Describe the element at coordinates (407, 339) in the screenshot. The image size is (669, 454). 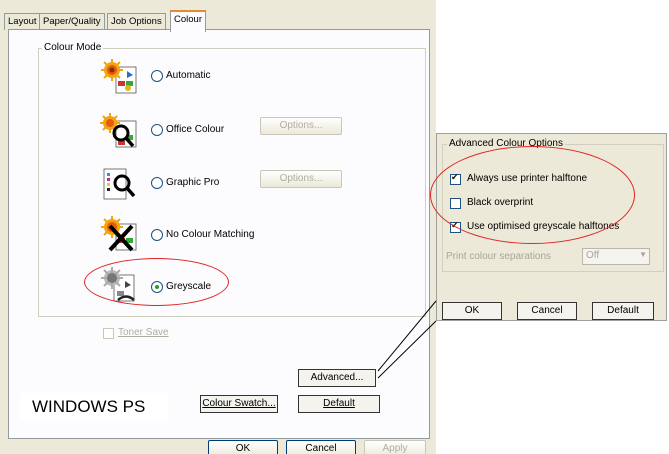
I see `callout-lines` at that location.